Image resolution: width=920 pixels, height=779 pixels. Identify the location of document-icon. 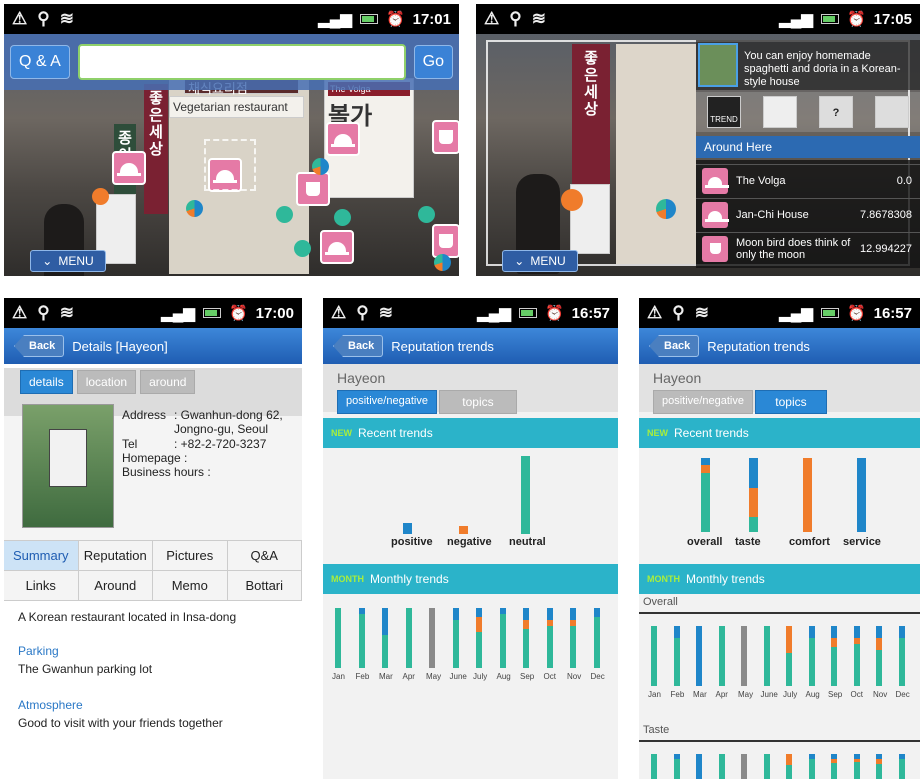
(780, 112).